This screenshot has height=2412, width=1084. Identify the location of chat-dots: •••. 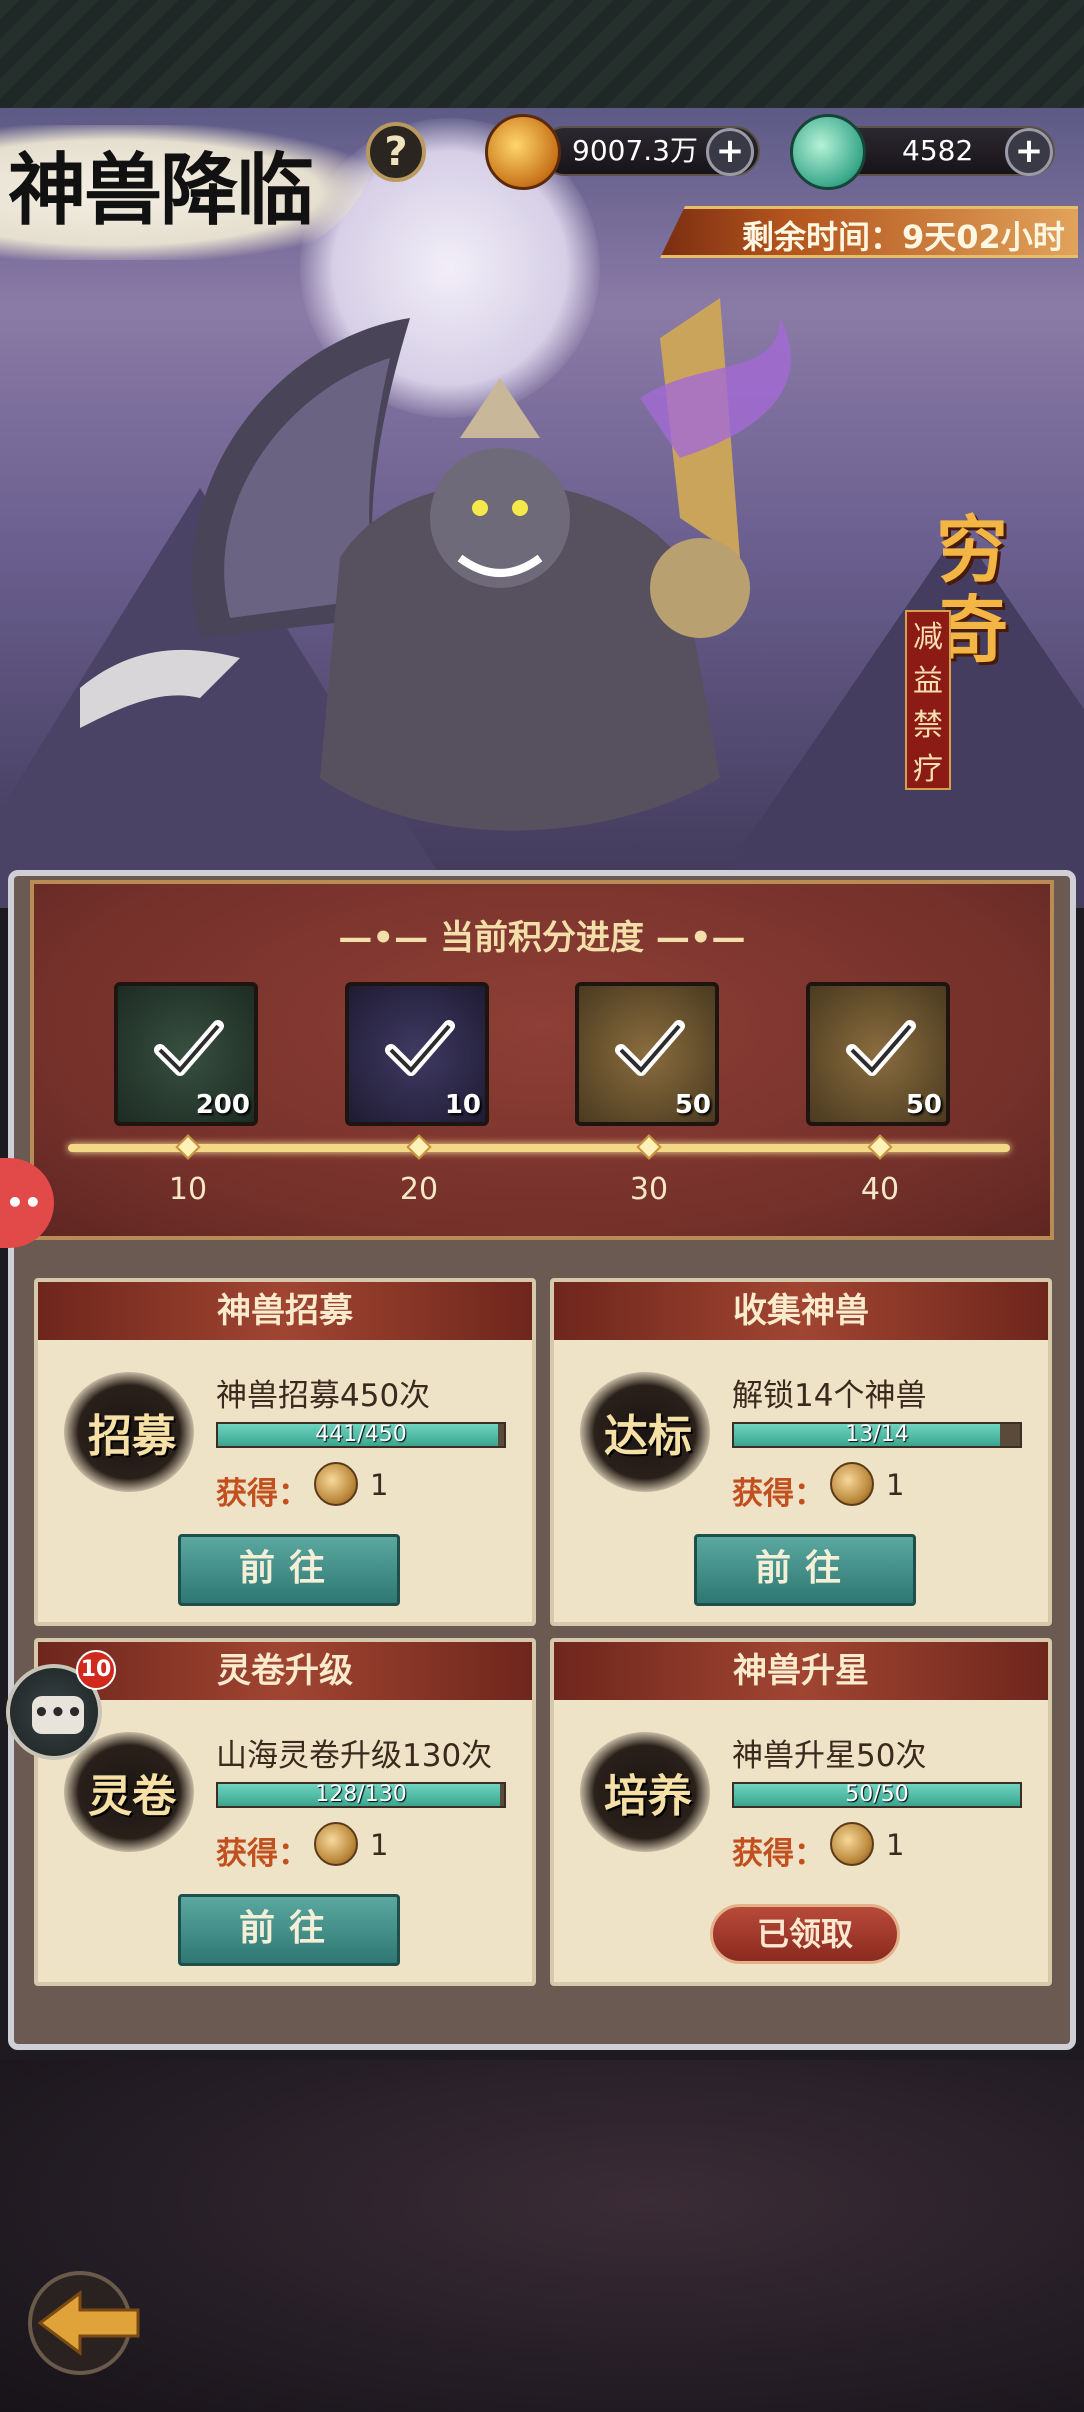
(58, 1713).